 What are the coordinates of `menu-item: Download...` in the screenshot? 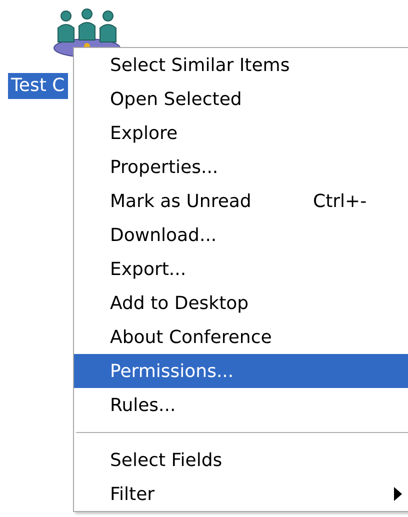 It's located at (241, 235).